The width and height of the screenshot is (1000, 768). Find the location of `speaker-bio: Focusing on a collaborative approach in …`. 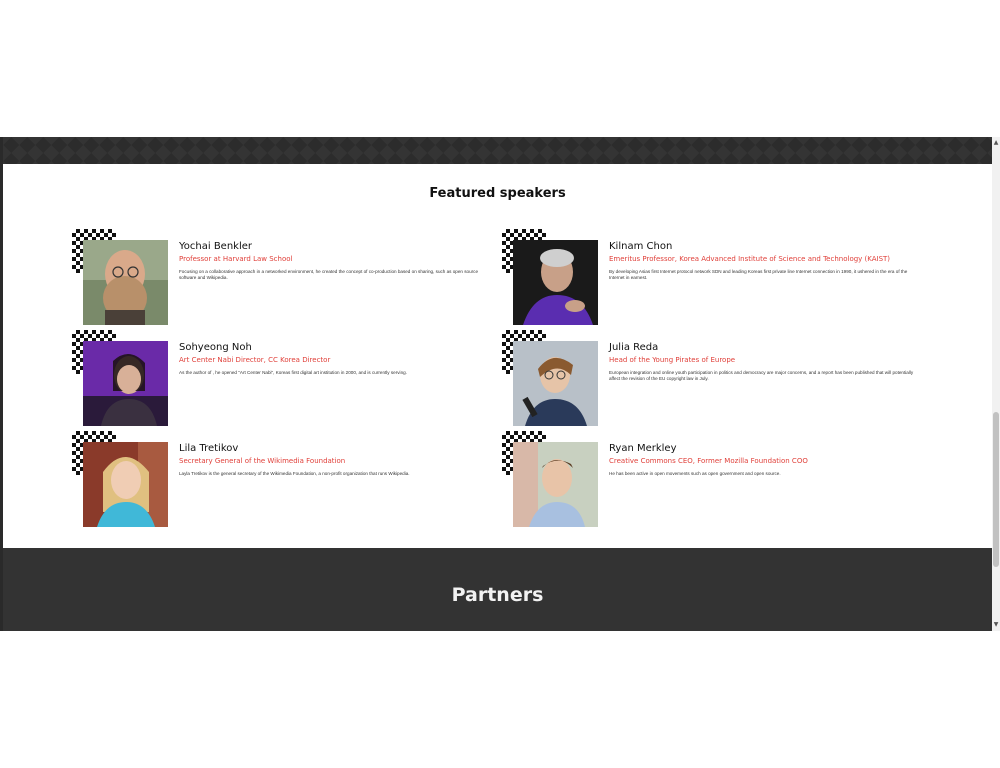

speaker-bio: Focusing on a collaborative approach in … is located at coordinates (329, 275).